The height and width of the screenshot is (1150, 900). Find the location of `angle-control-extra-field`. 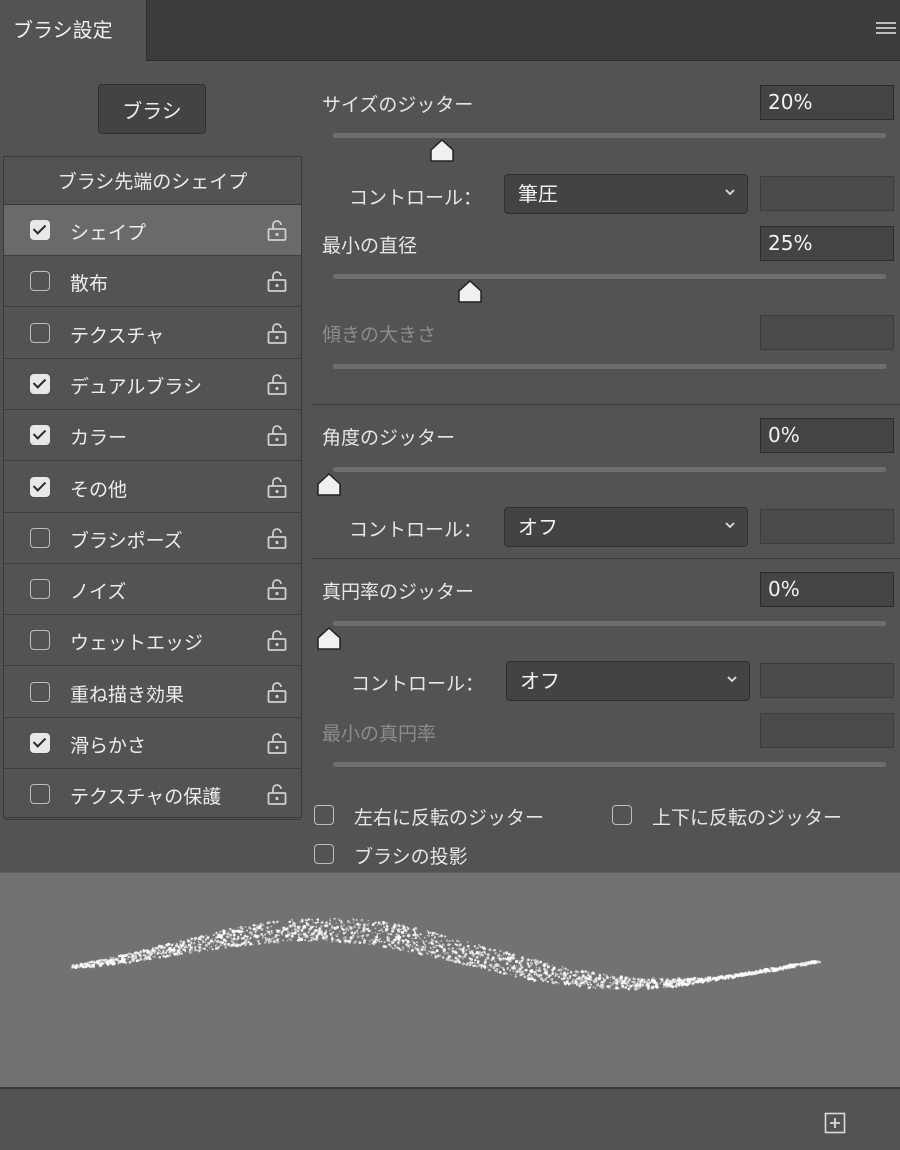

angle-control-extra-field is located at coordinates (827, 526).